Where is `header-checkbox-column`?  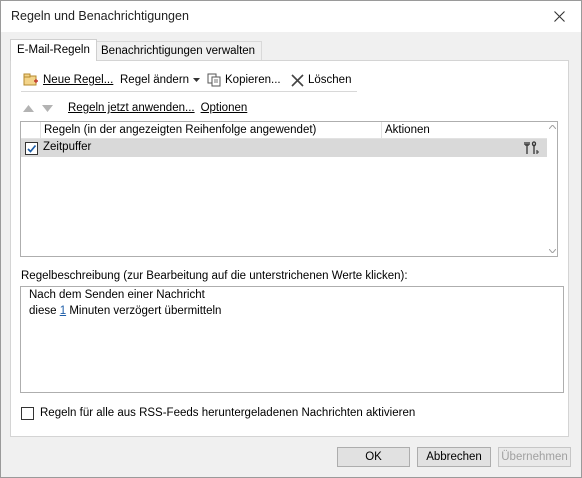
header-checkbox-column is located at coordinates (31, 130).